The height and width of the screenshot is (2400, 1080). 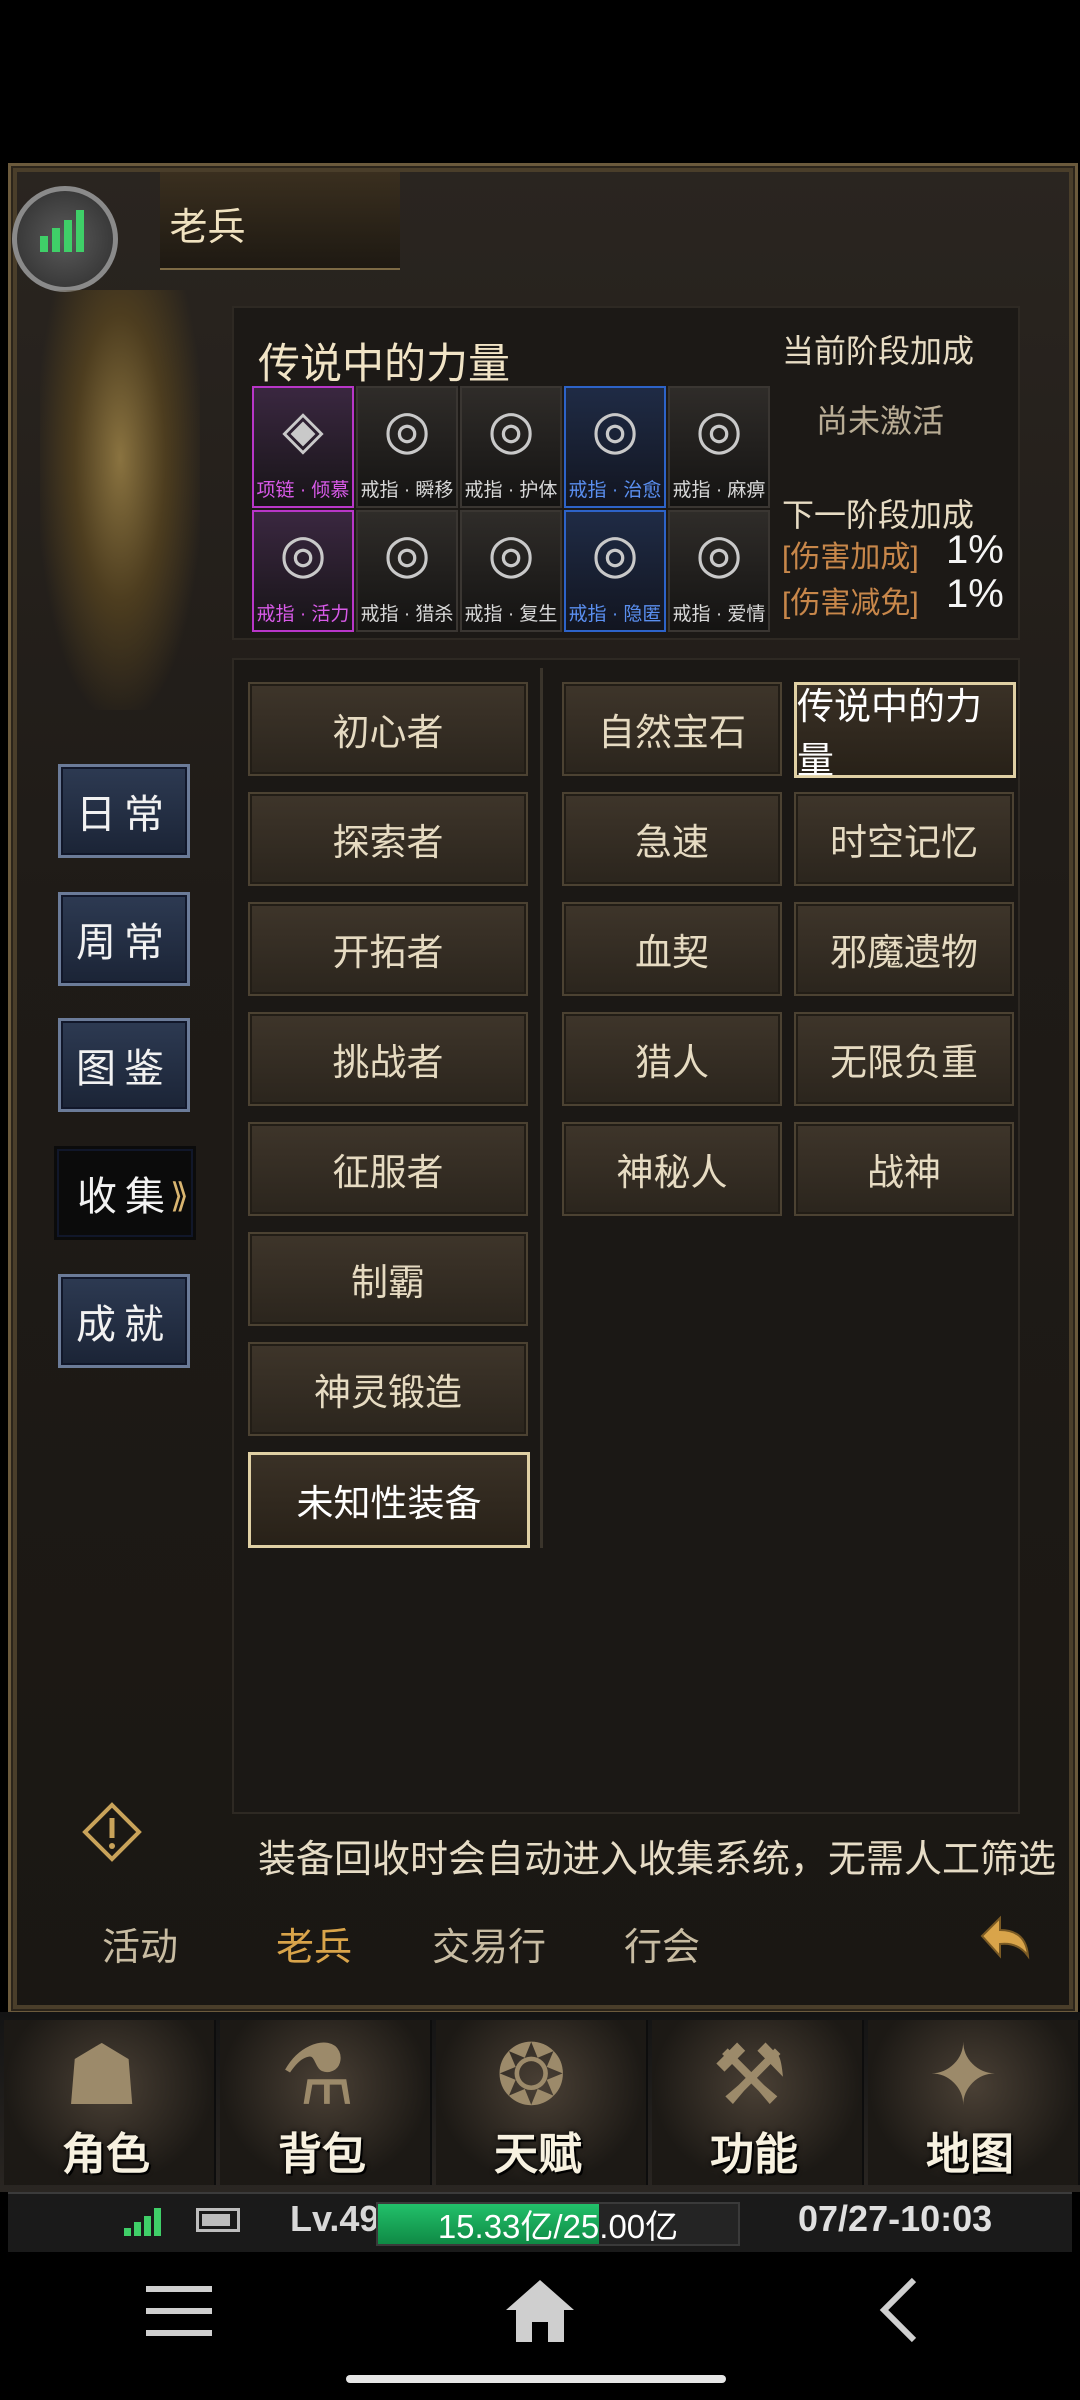 I want to click on column-divider, so click(x=541, y=1108).